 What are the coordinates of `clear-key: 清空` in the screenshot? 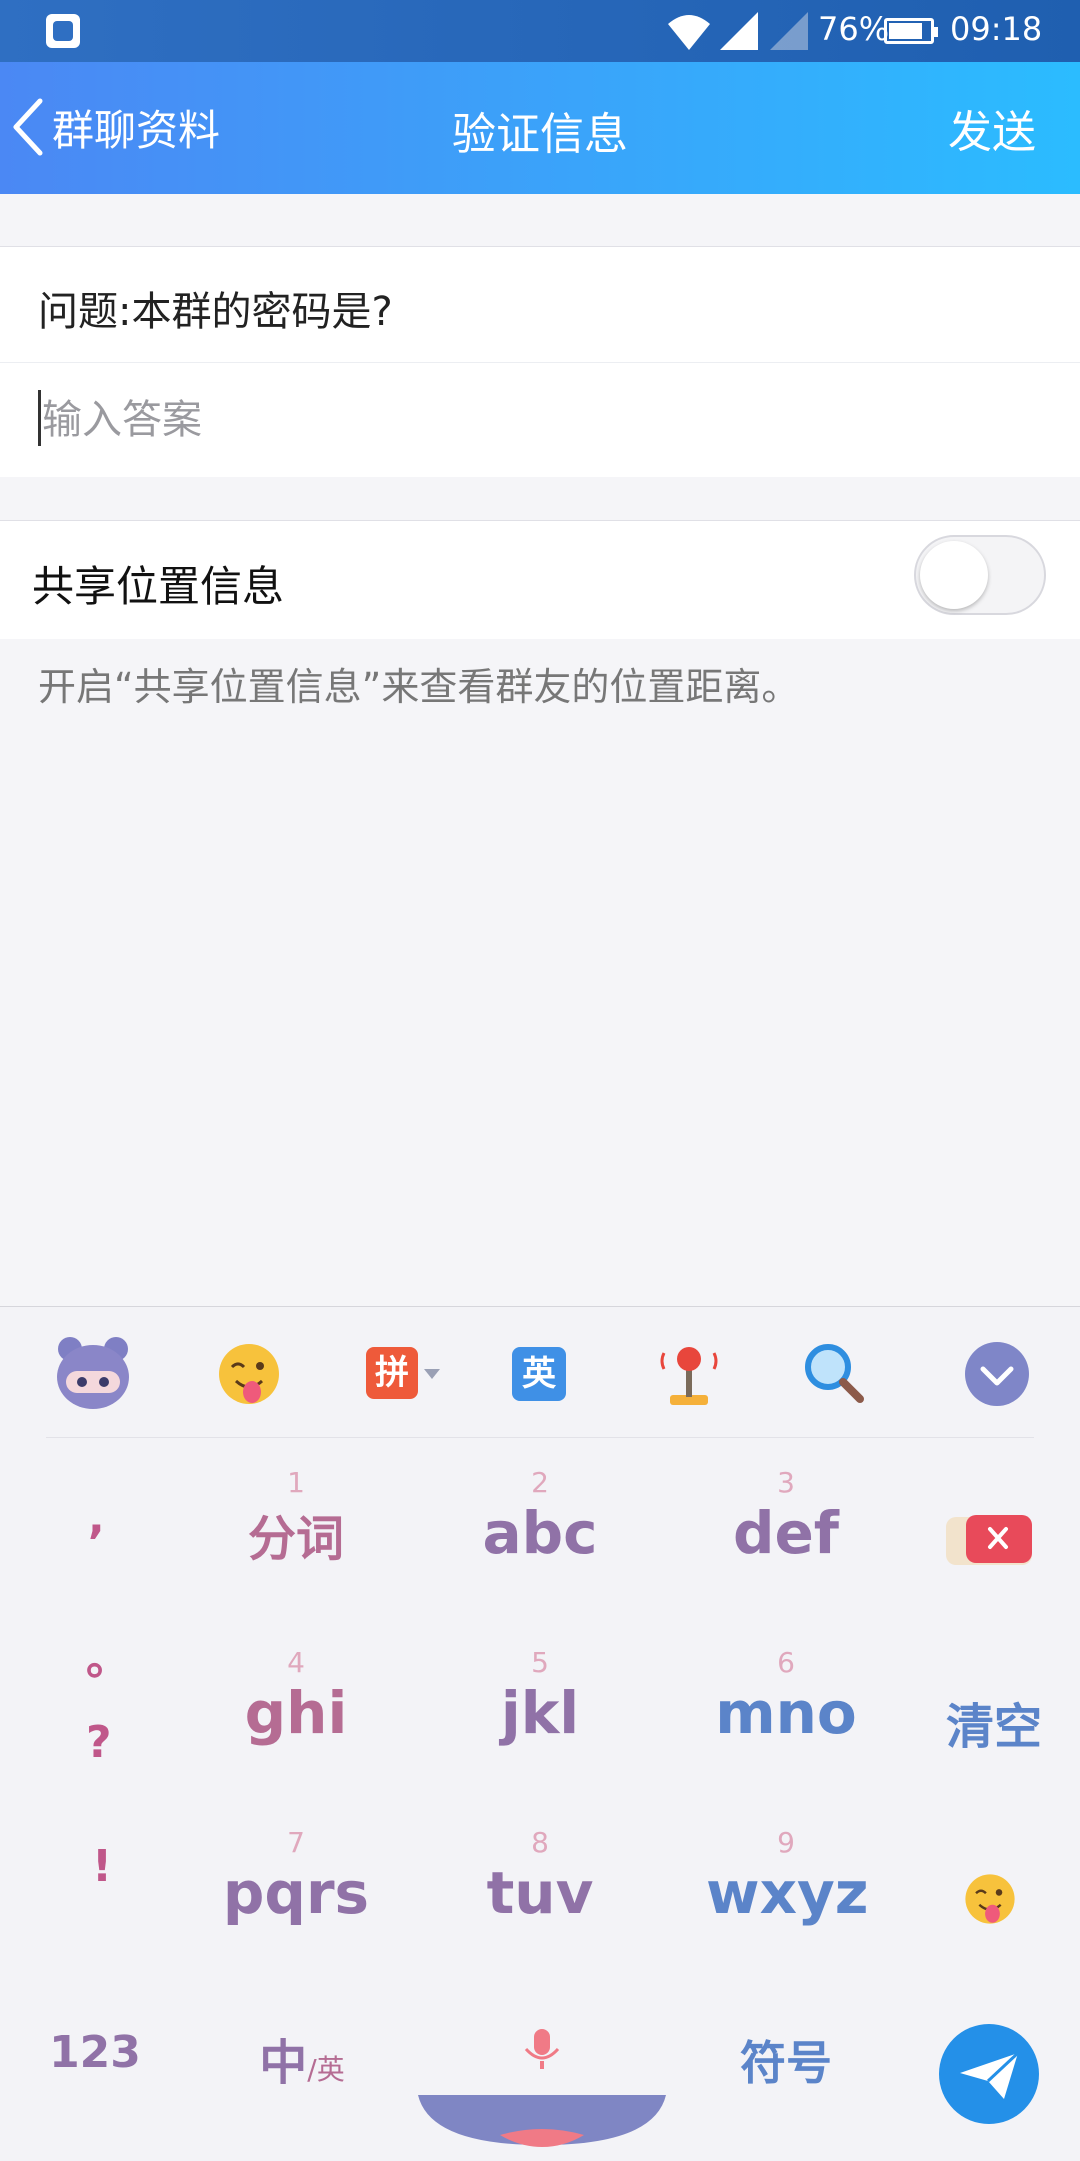 It's located at (994, 1722).